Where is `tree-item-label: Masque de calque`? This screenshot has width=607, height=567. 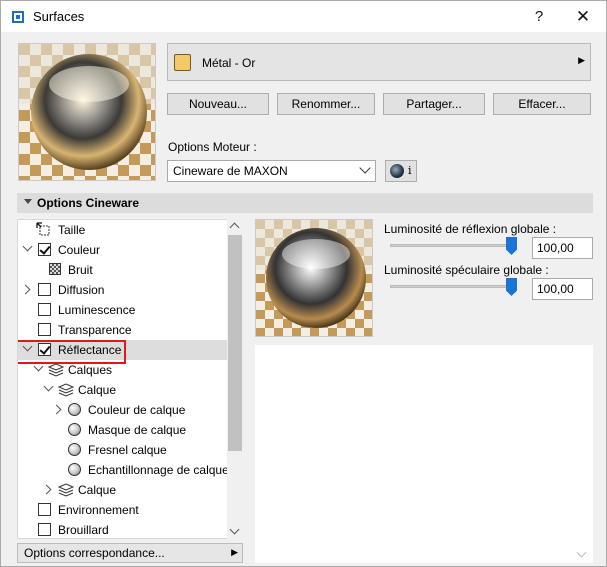 tree-item-label: Masque de calque is located at coordinates (137, 430).